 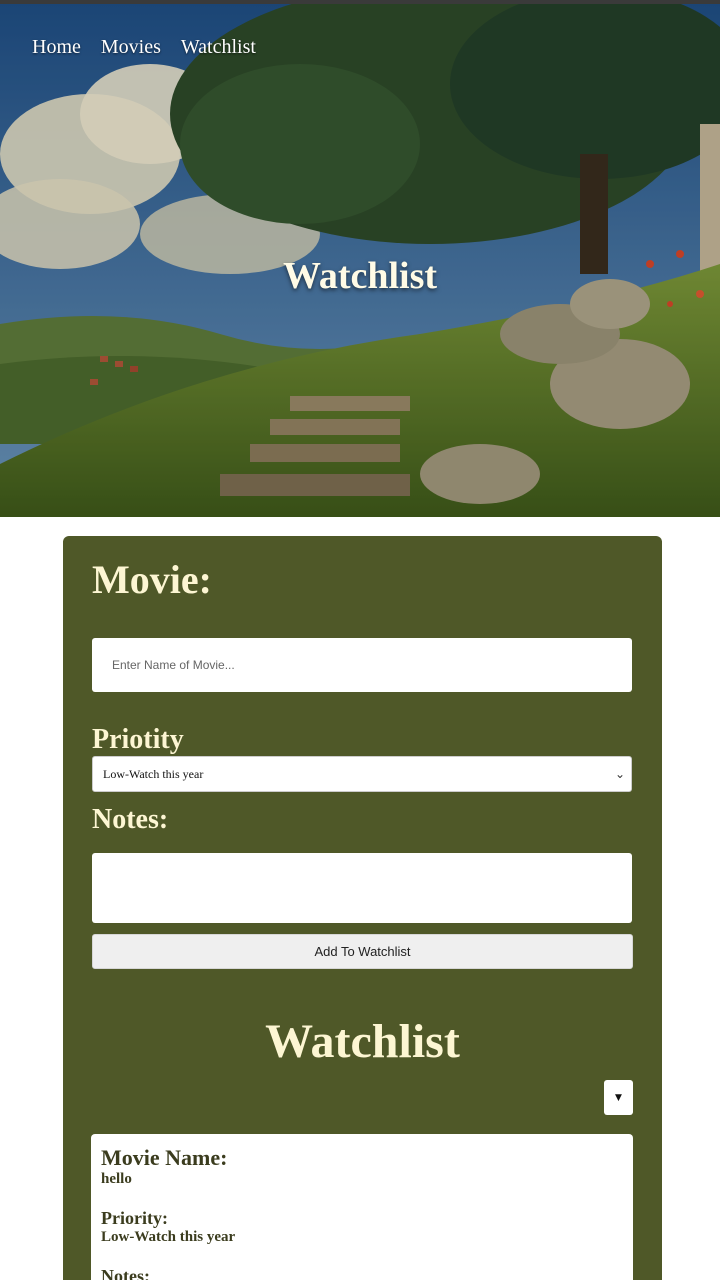 I want to click on notes-textarea, so click(x=362, y=888).